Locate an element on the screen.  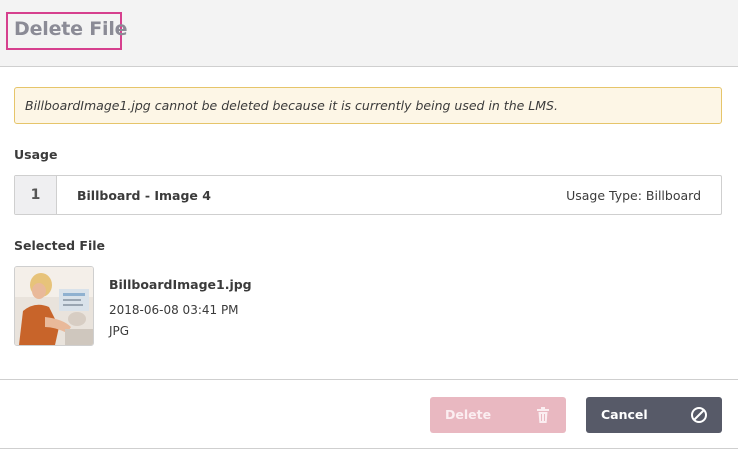
selected-file-name: BillboardImage1.jpg is located at coordinates (180, 284).